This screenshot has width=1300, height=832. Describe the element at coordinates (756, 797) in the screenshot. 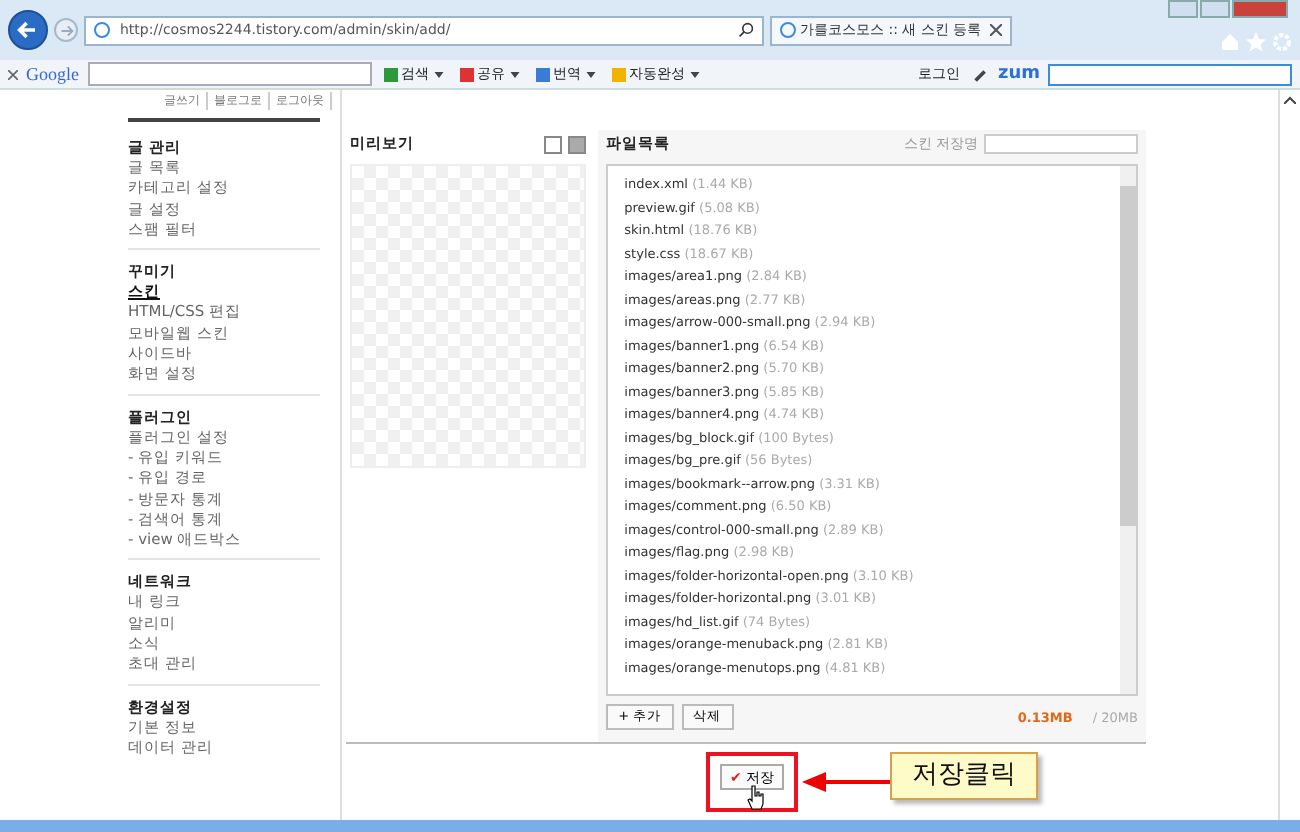

I see `hand-cursor-icon` at that location.